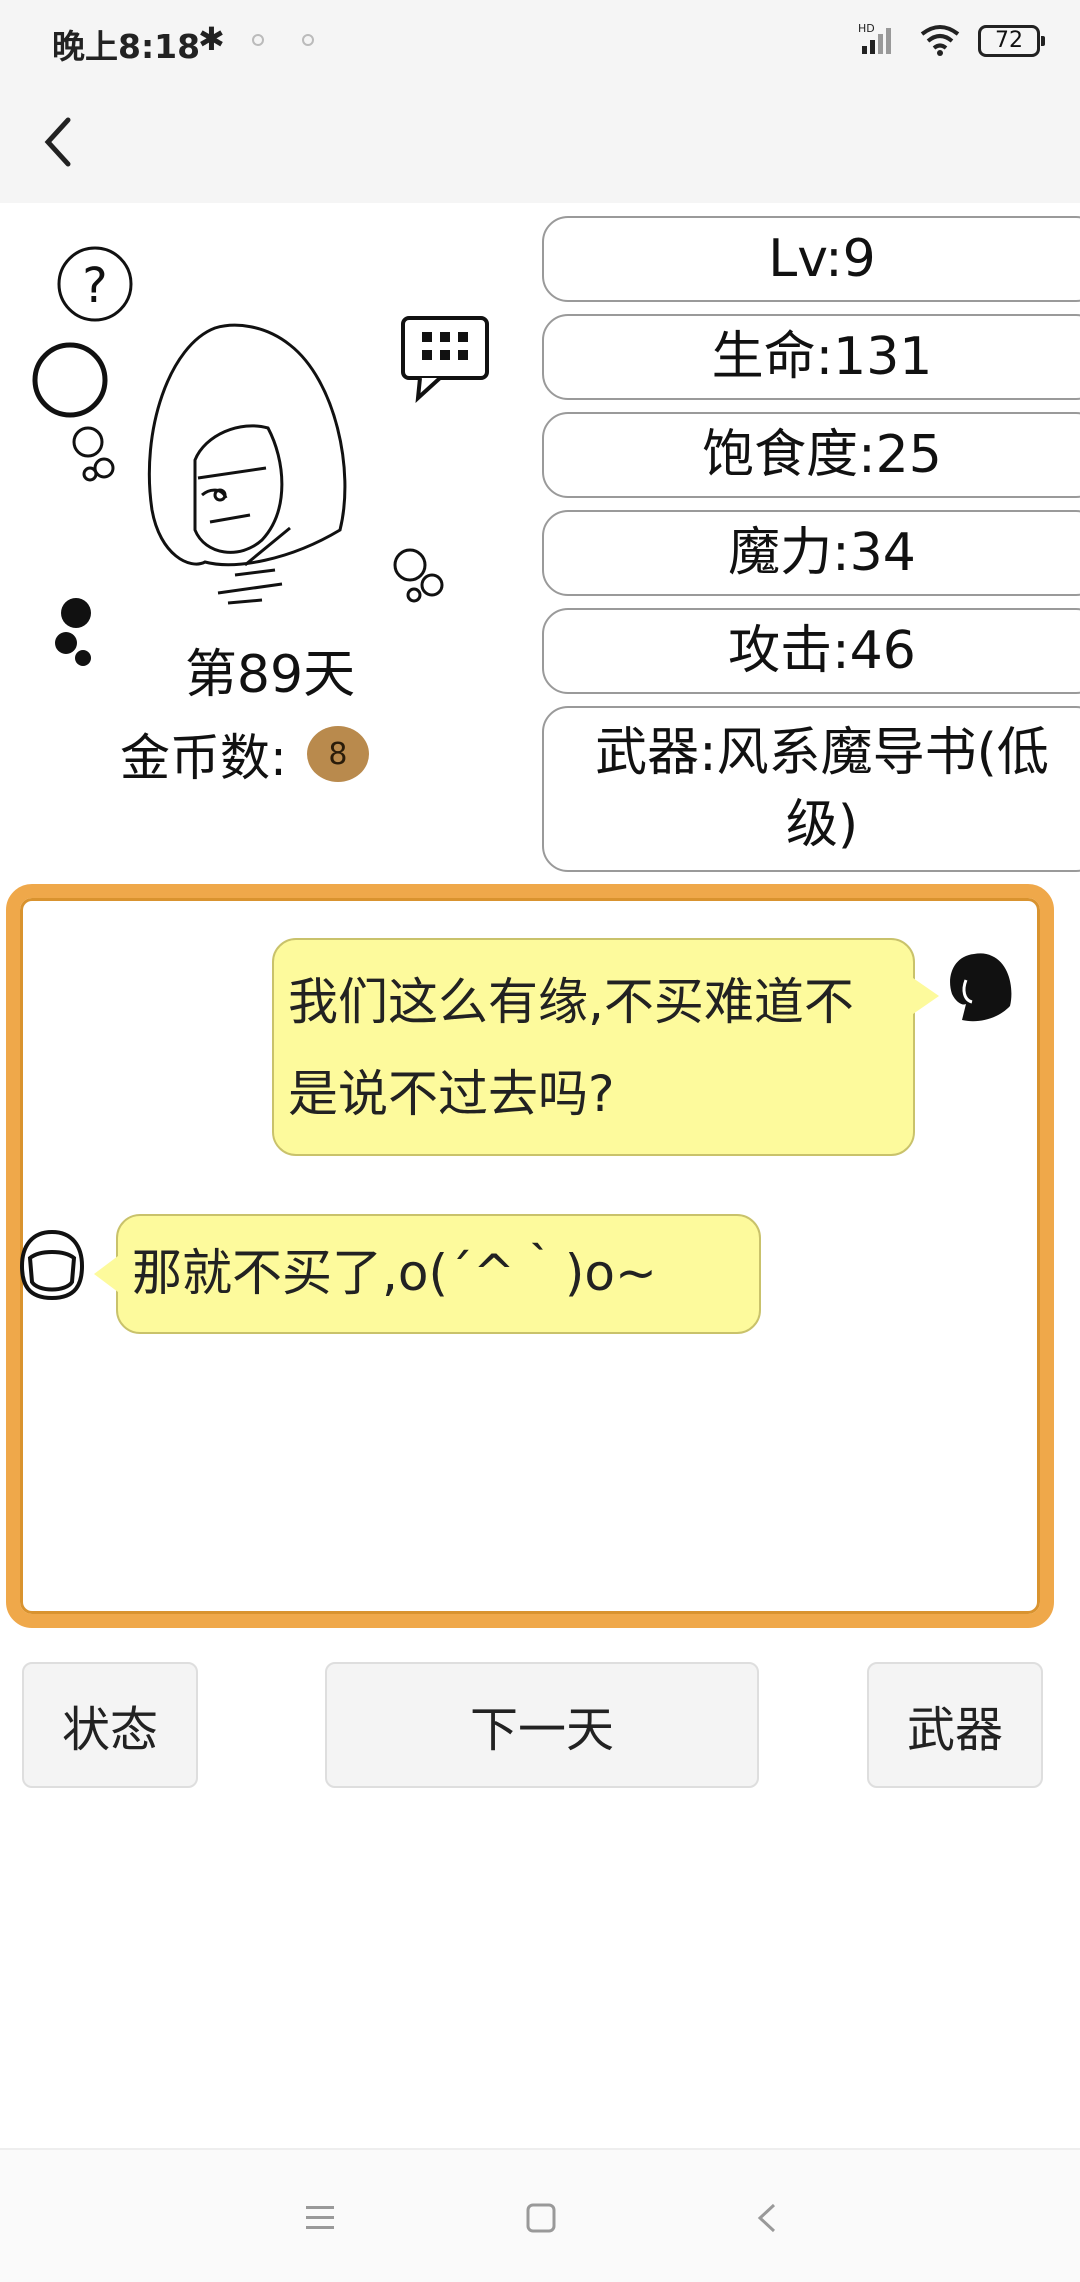 This screenshot has width=1080, height=2282. What do you see at coordinates (270, 675) in the screenshot?
I see `day-counter: 第89天` at bounding box center [270, 675].